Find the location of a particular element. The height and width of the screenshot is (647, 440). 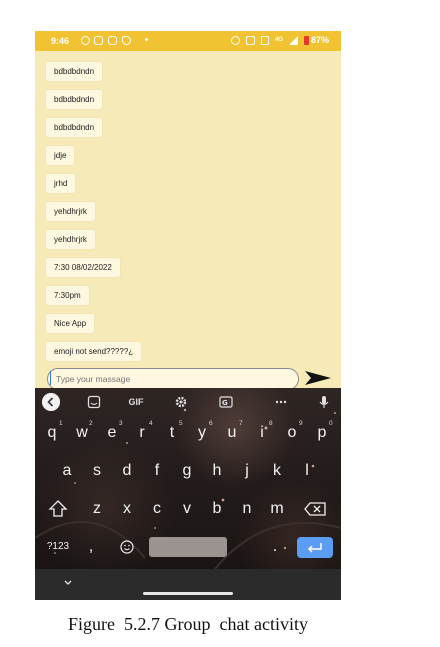

key-h: h is located at coordinates (217, 471).